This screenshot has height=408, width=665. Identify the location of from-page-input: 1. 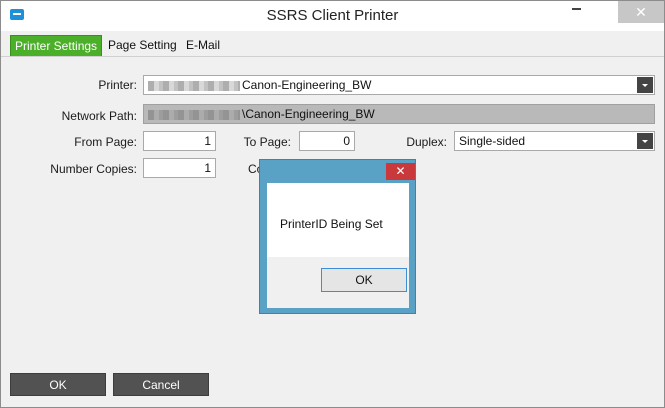
(179, 141).